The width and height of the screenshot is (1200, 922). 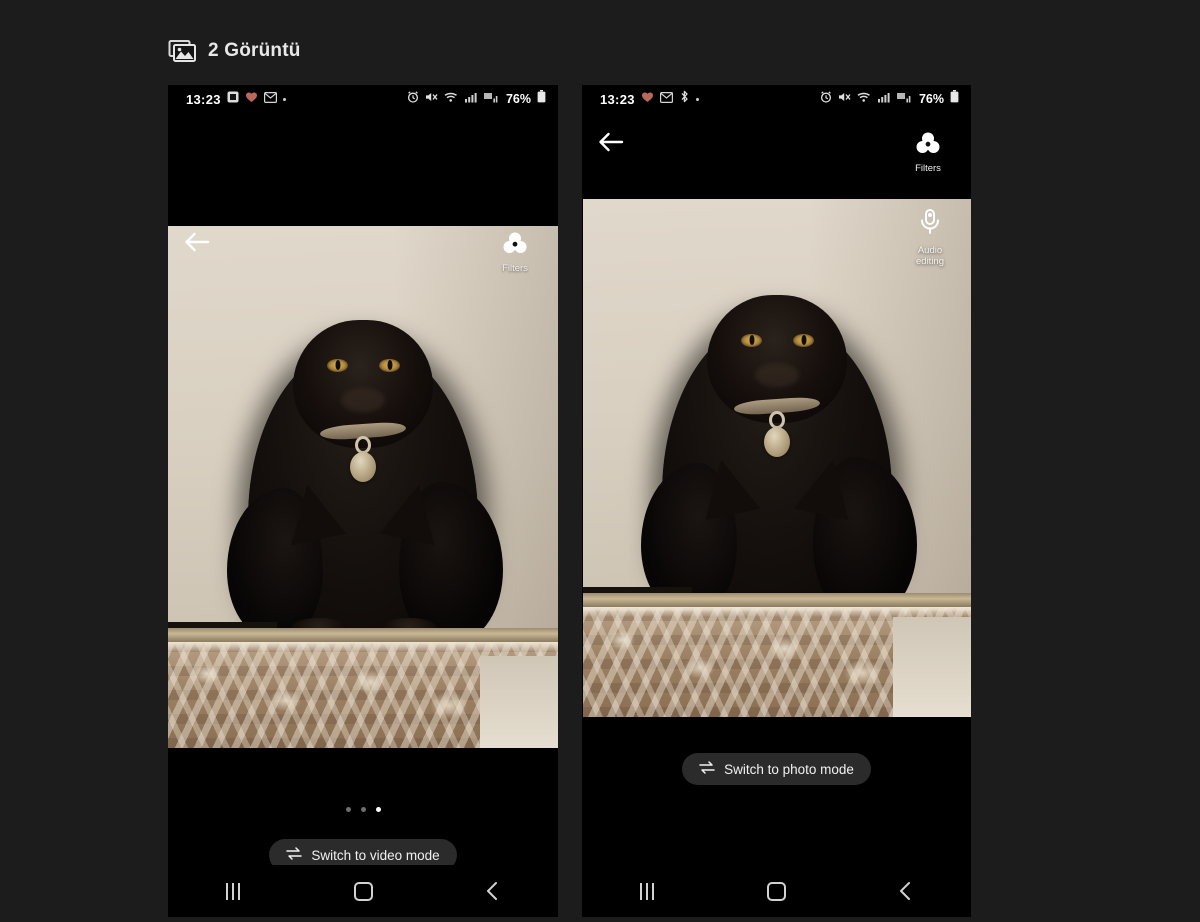 I want to click on audio-editing-label-line2: editing, so click(x=930, y=261).